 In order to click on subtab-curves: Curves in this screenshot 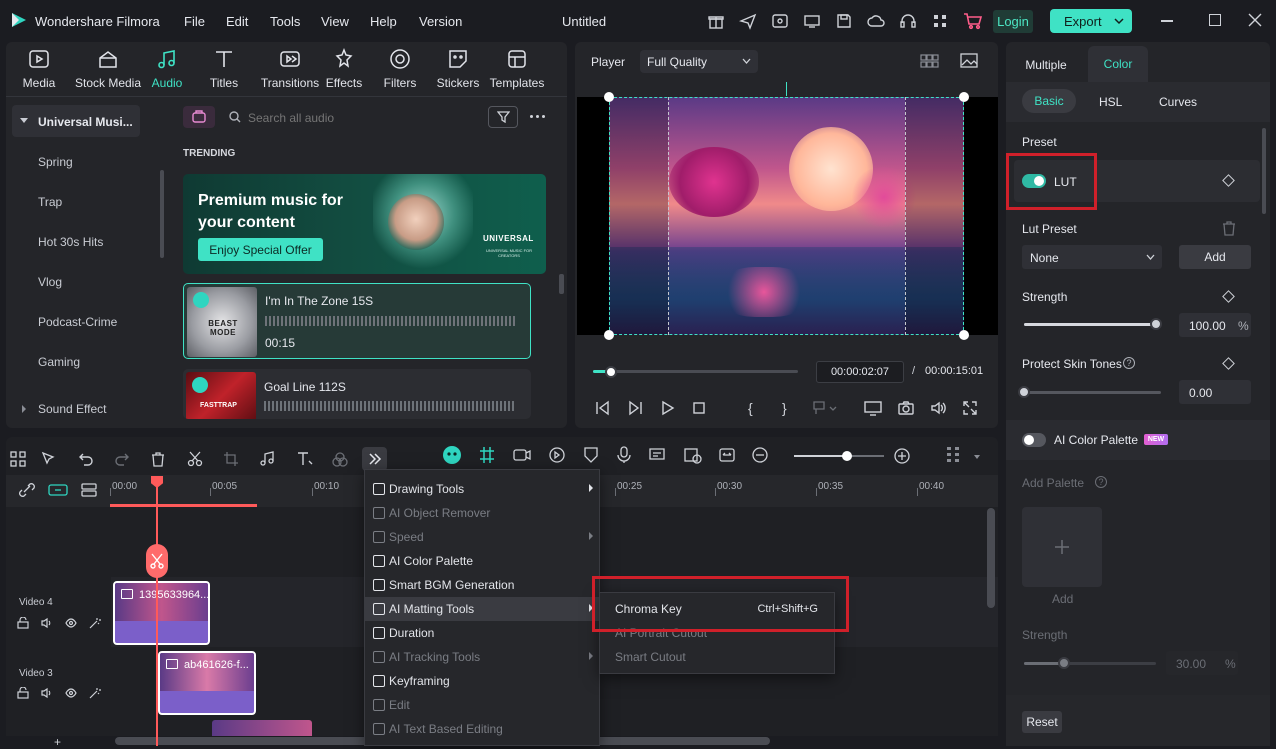, I will do `click(1178, 102)`.